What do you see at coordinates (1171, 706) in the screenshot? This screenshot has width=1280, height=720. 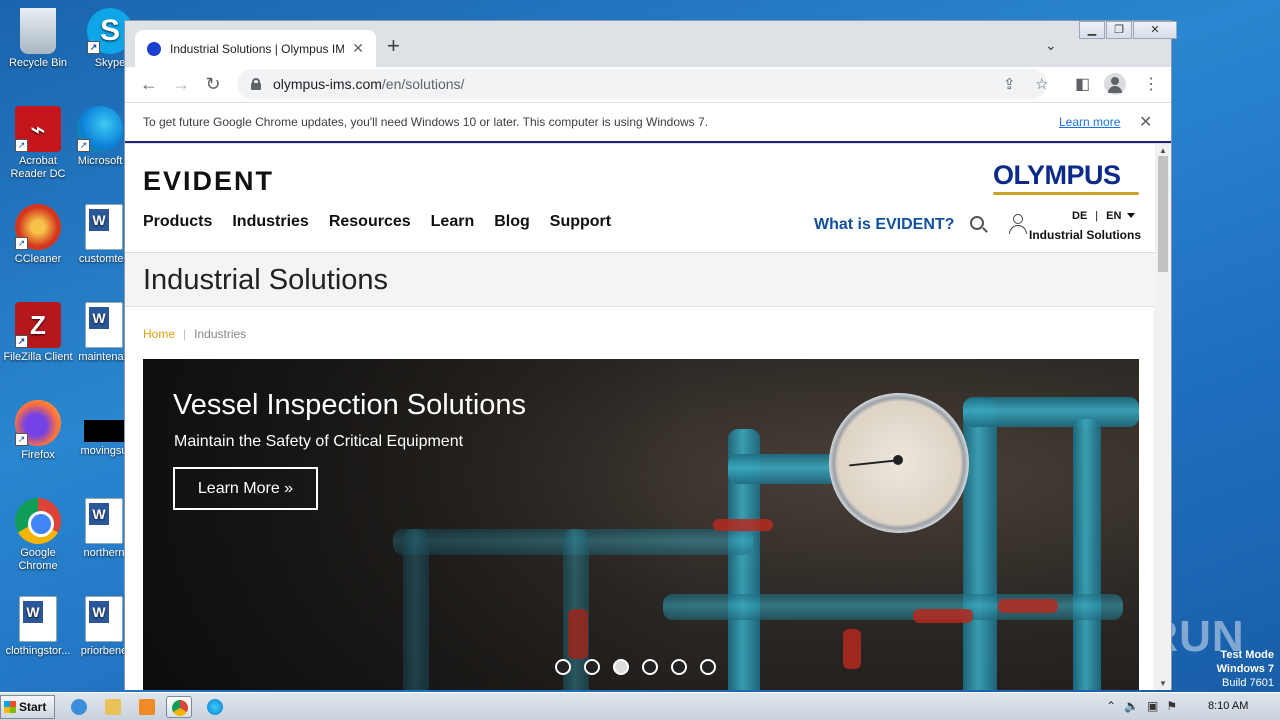 I see `action-center-flag-icon: ⚑` at bounding box center [1171, 706].